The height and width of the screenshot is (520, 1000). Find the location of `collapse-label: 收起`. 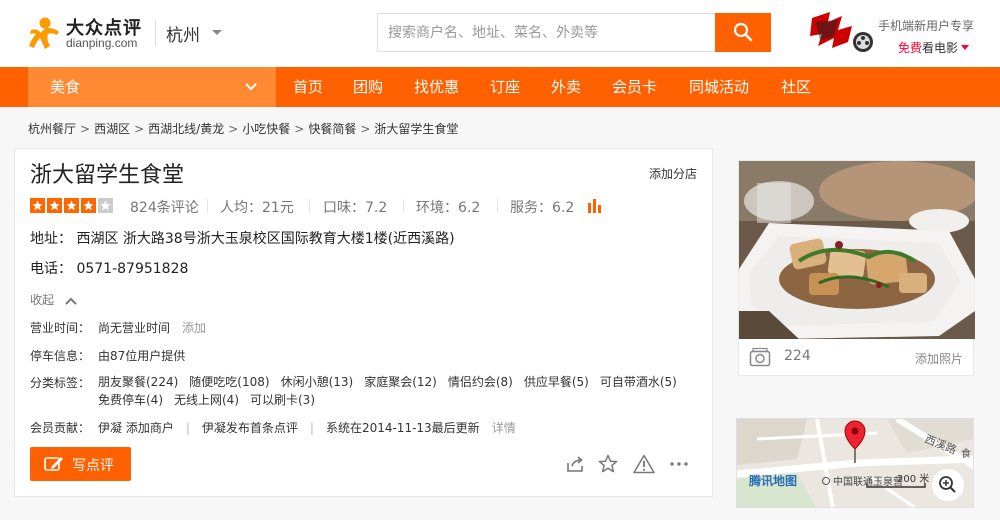

collapse-label: 收起 is located at coordinates (42, 300).